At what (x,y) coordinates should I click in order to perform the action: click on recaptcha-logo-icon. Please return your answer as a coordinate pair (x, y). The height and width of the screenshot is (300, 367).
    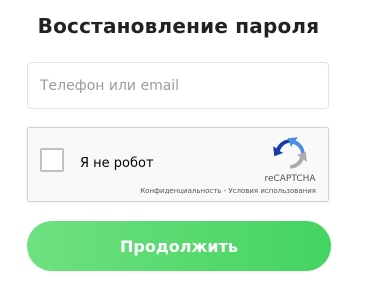
    Looking at the image, I should click on (290, 153).